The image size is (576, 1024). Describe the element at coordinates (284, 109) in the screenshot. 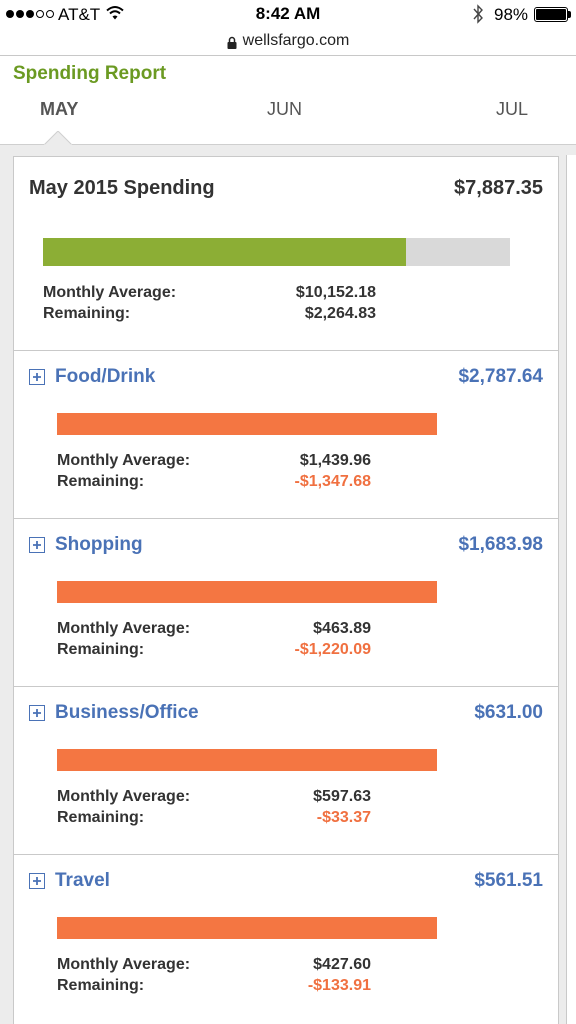

I see `tab-jun: JUN` at that location.